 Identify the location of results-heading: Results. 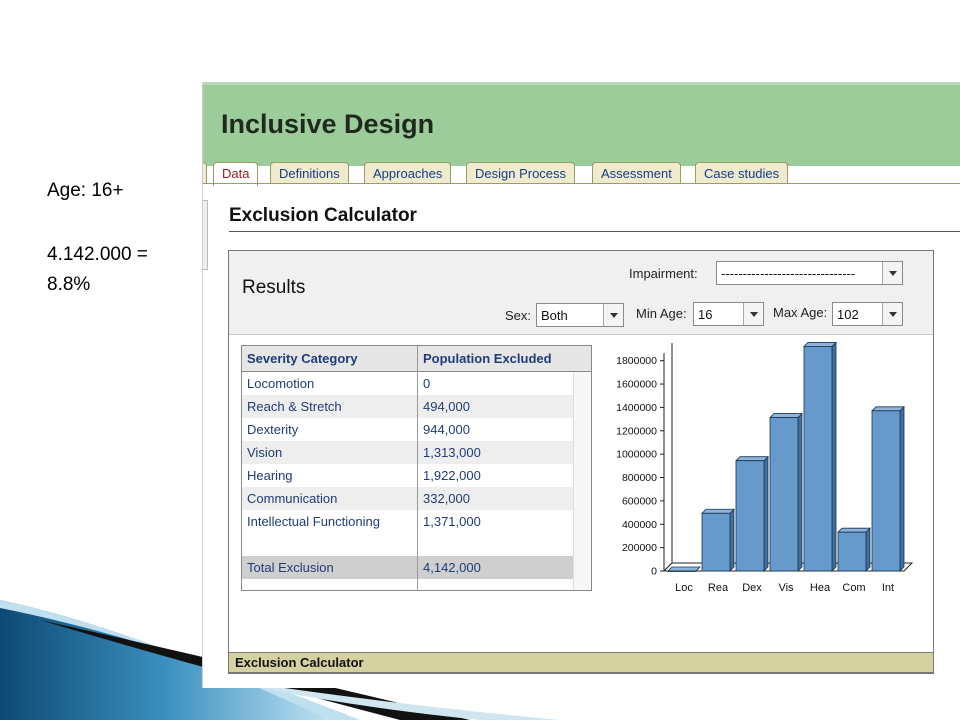
(274, 287).